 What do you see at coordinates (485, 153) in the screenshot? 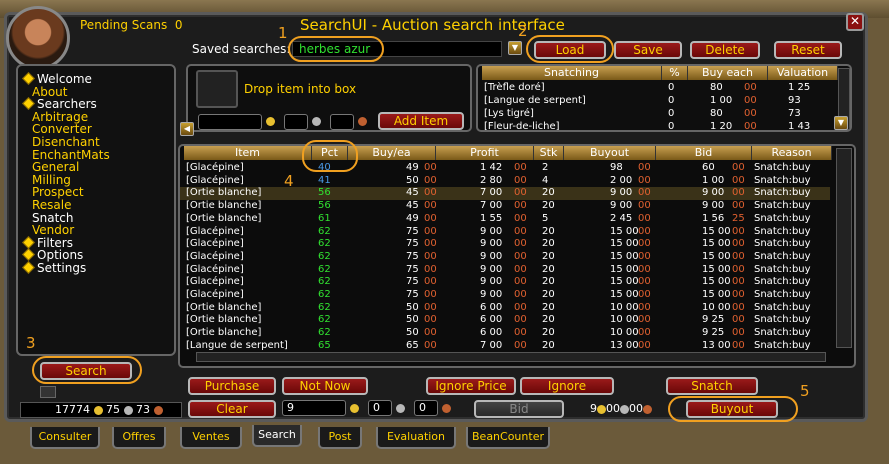
I see `col-profit: Profit` at bounding box center [485, 153].